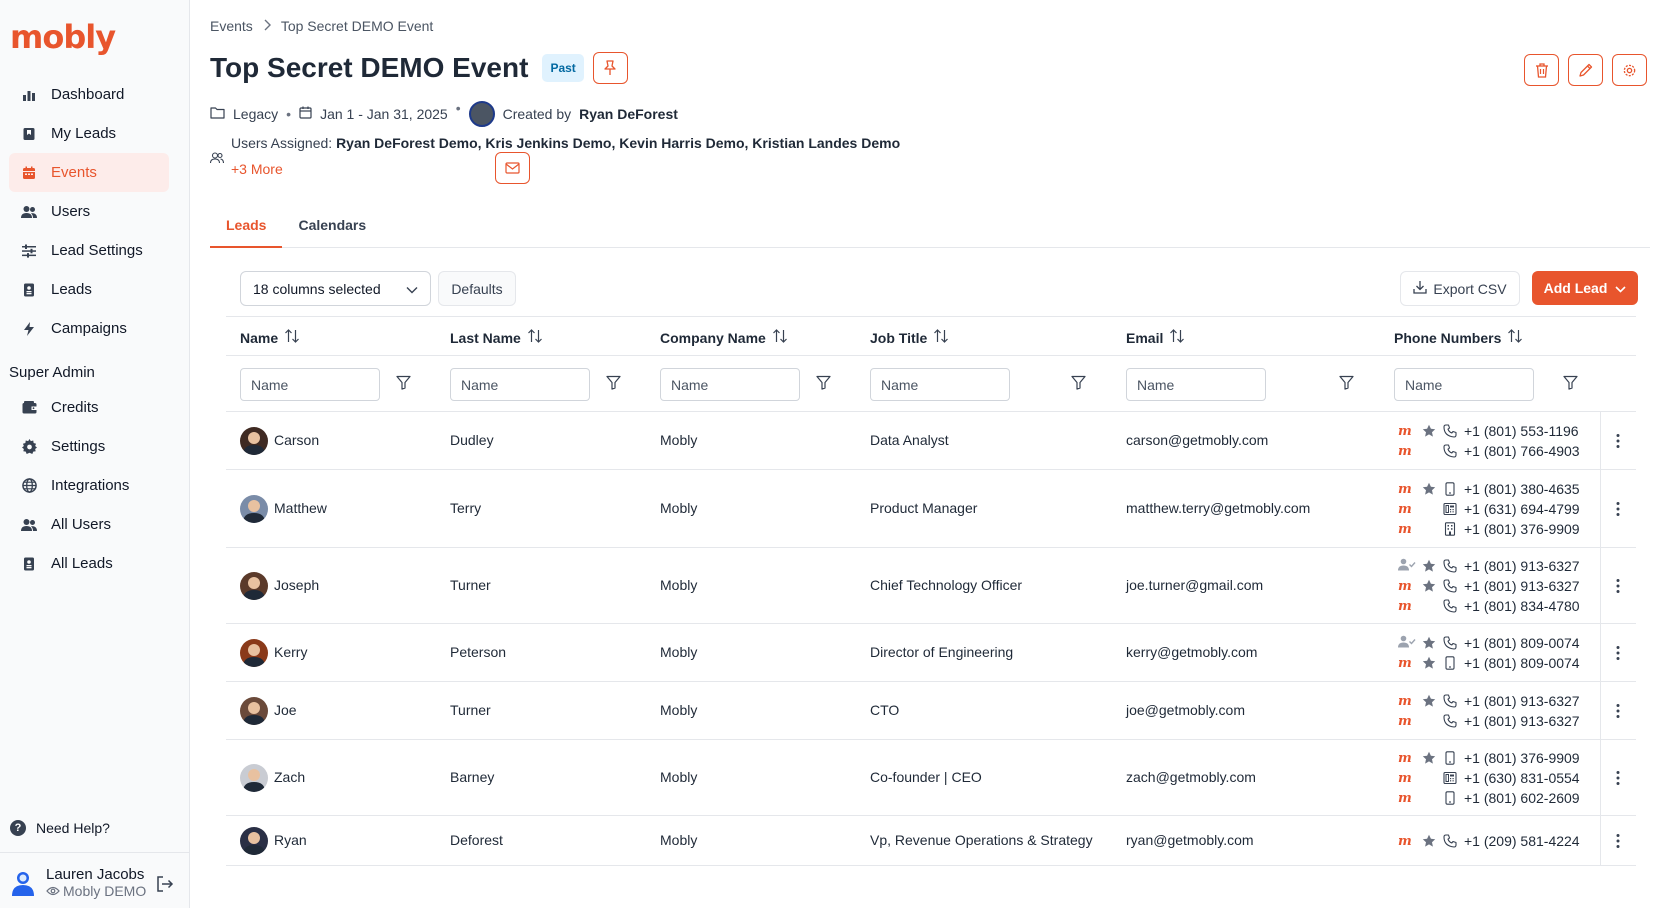 Image resolution: width=1663 pixels, height=908 pixels. I want to click on phone-number: m +1 (209) 581-4224, so click(1489, 841).